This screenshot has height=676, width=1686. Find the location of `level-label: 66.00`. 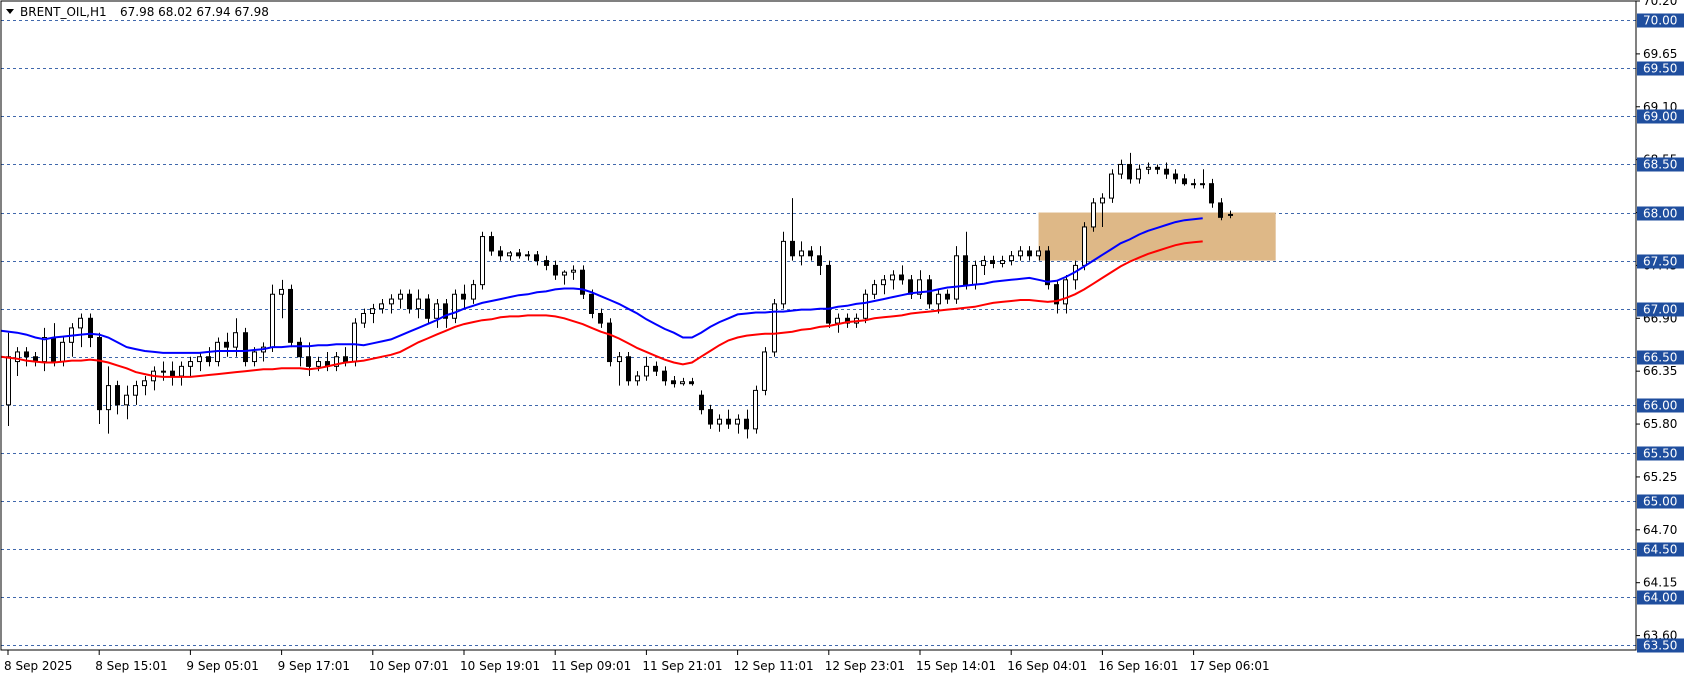

level-label: 66.00 is located at coordinates (1660, 406).